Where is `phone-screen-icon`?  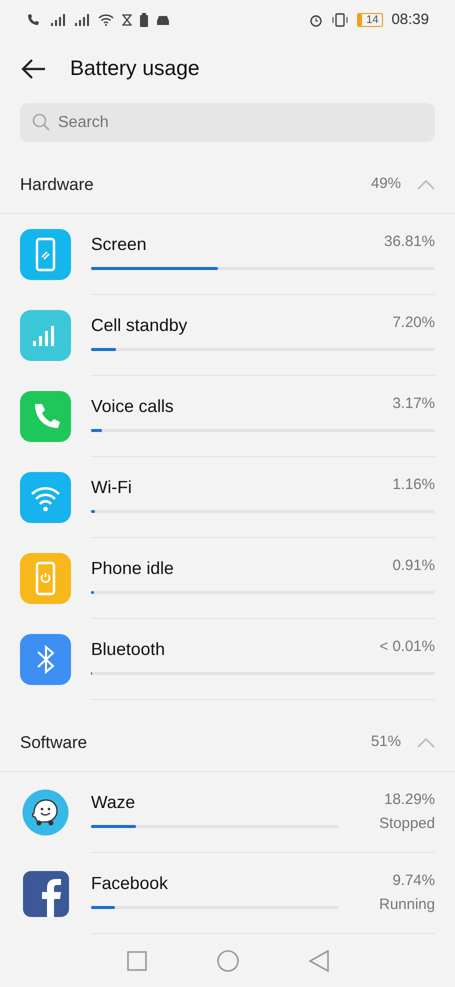 phone-screen-icon is located at coordinates (45, 254).